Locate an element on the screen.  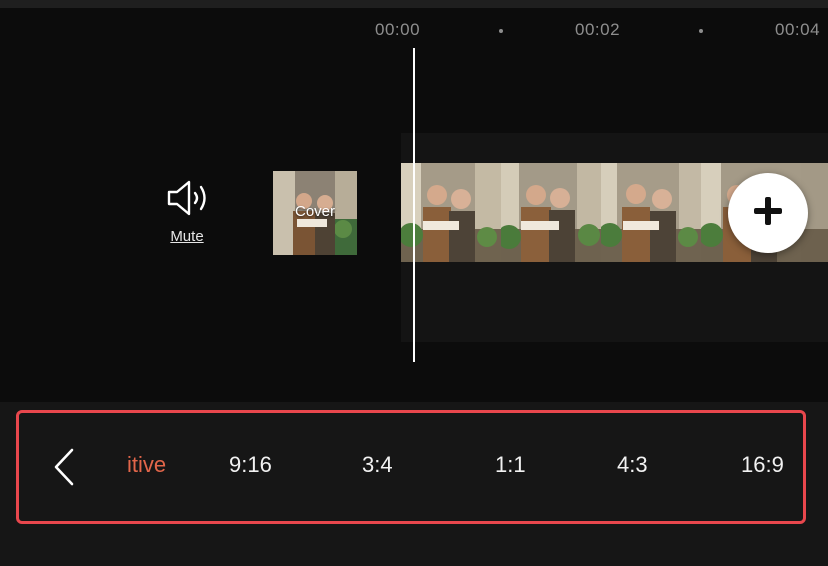
playhead is located at coordinates (414, 205).